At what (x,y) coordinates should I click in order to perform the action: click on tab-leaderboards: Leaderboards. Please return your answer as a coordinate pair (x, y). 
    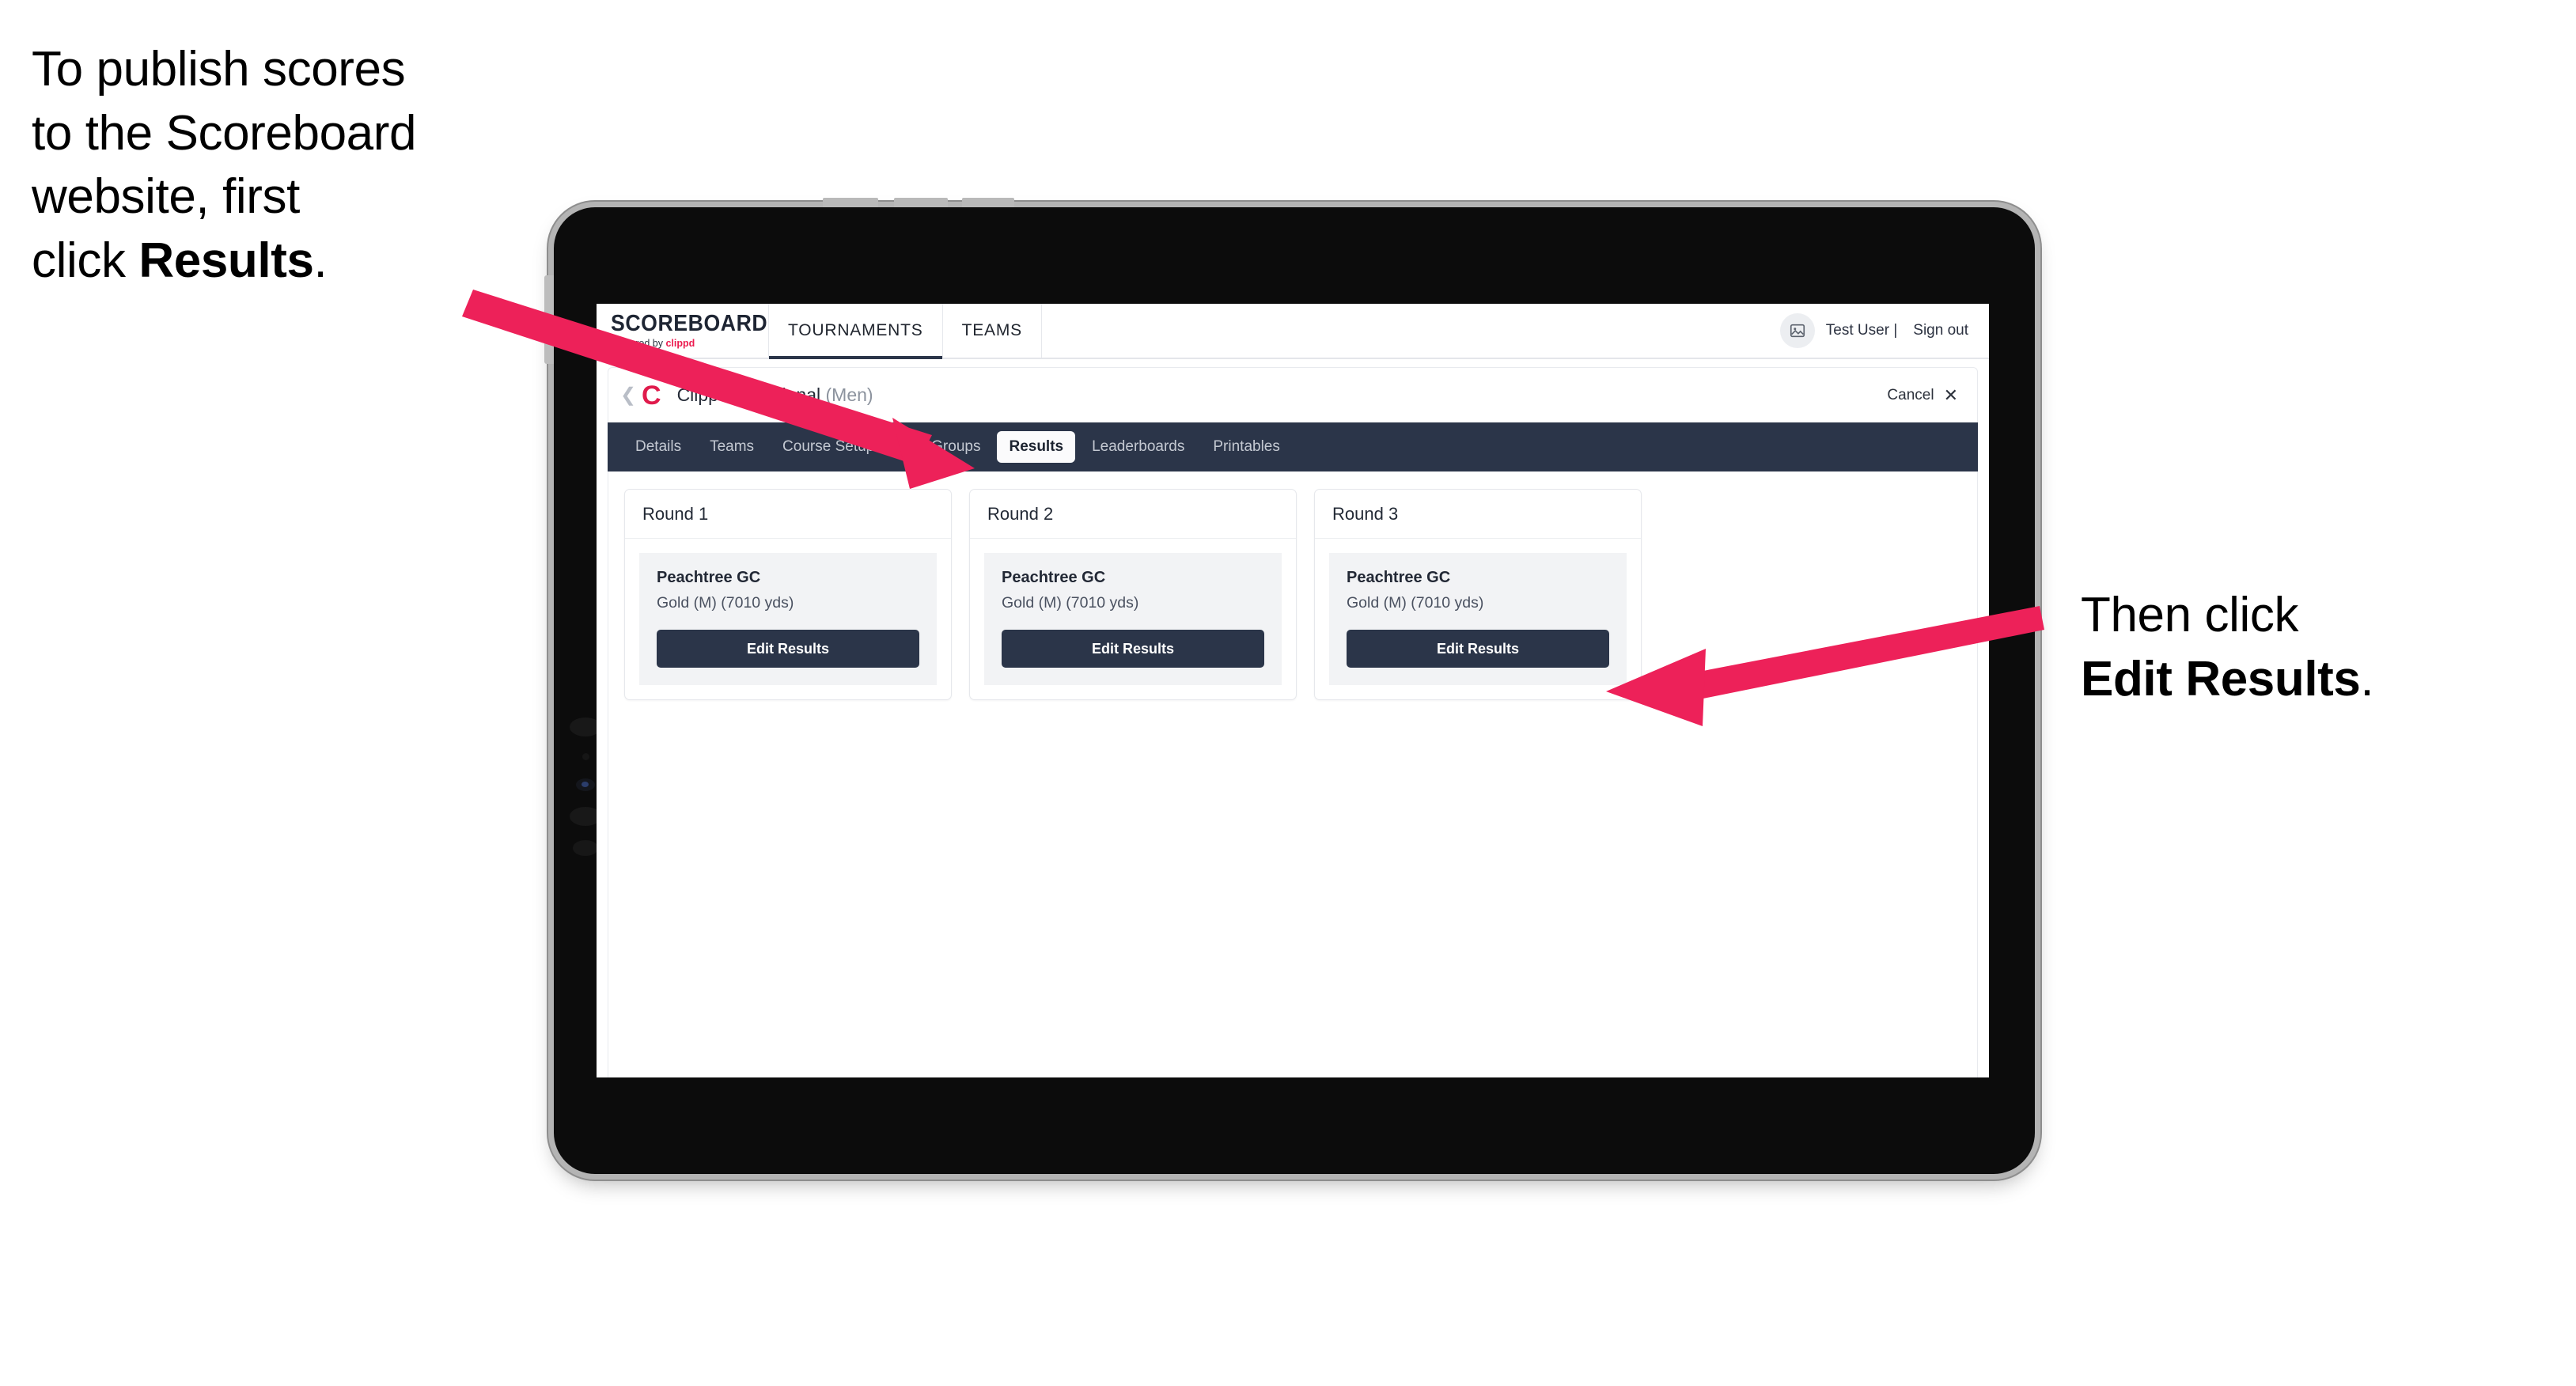
    Looking at the image, I should click on (1138, 447).